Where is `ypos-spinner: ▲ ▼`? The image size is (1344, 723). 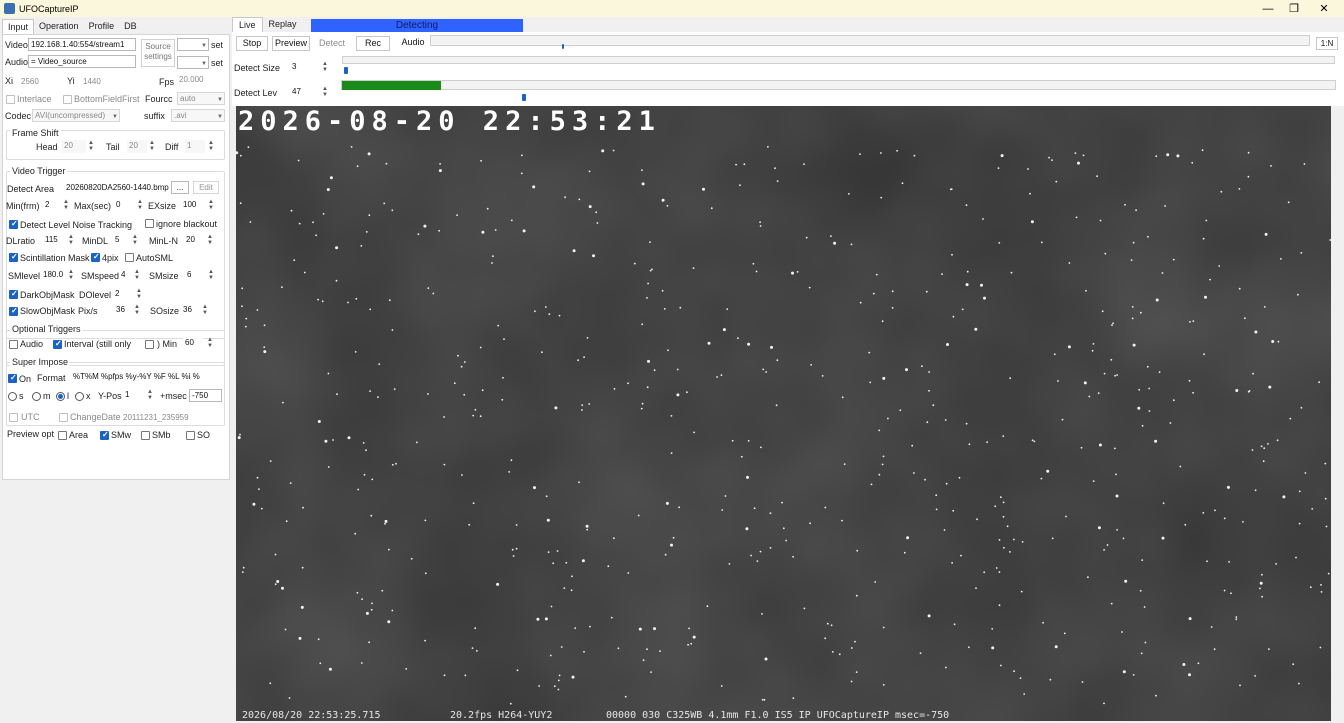 ypos-spinner: ▲ ▼ is located at coordinates (150, 395).